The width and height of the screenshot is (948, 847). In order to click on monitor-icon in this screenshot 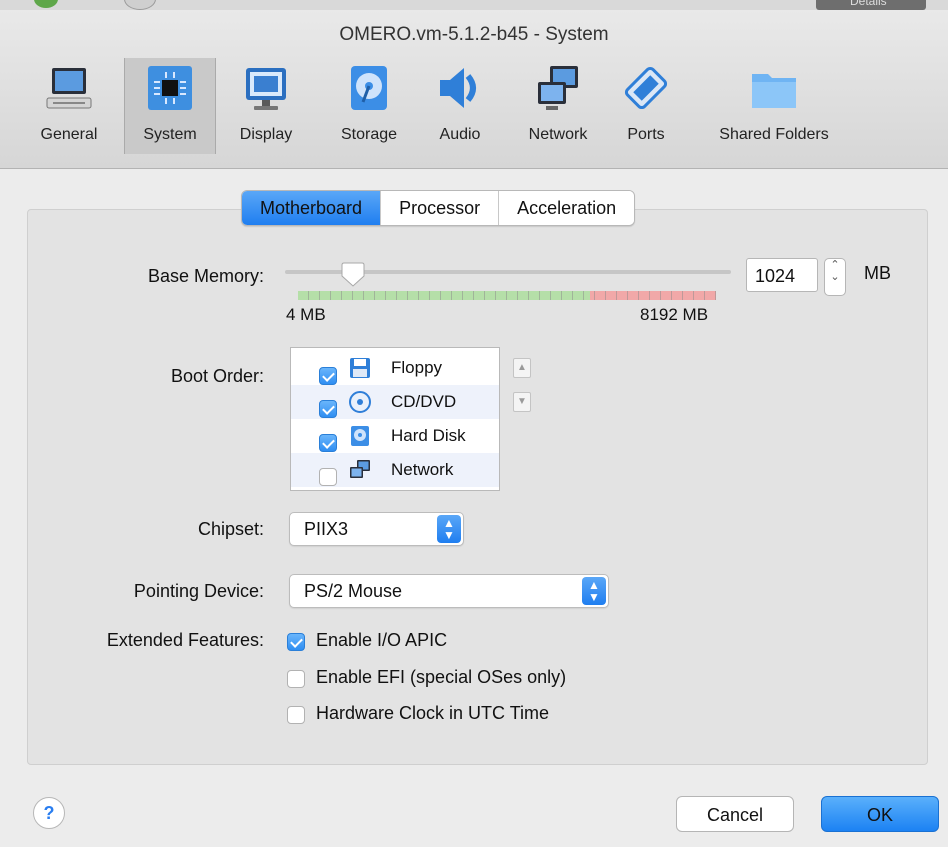, I will do `click(69, 88)`.